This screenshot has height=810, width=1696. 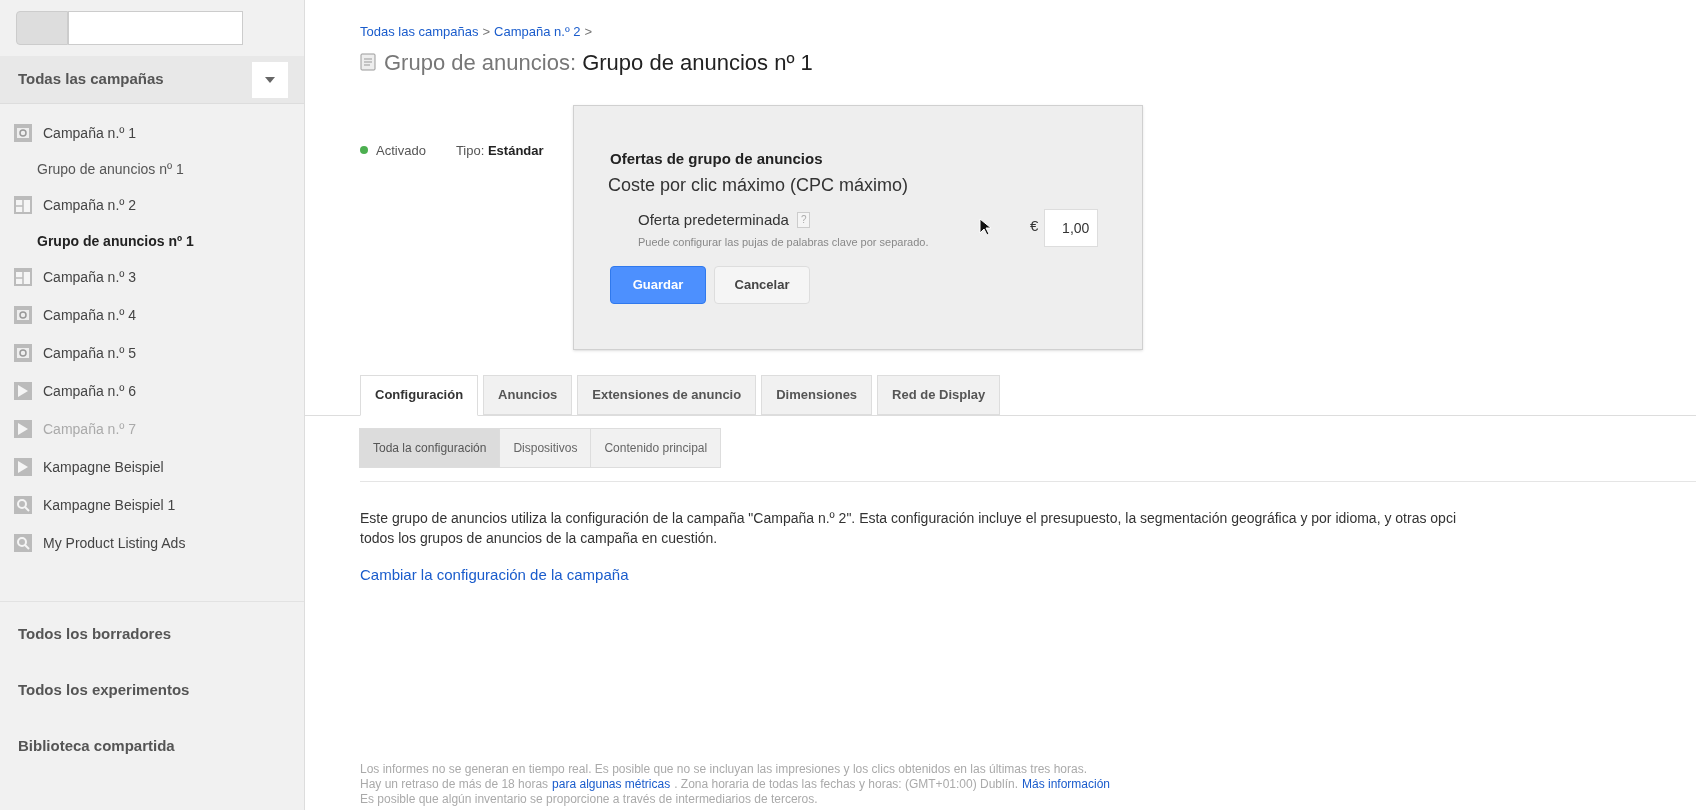 I want to click on sidebar-link: Todos los borradores, so click(x=95, y=634).